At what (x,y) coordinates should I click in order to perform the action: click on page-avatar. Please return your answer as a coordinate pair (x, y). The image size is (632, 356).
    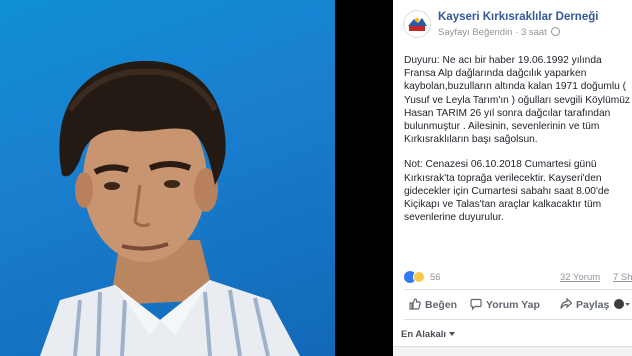
    Looking at the image, I should click on (417, 24).